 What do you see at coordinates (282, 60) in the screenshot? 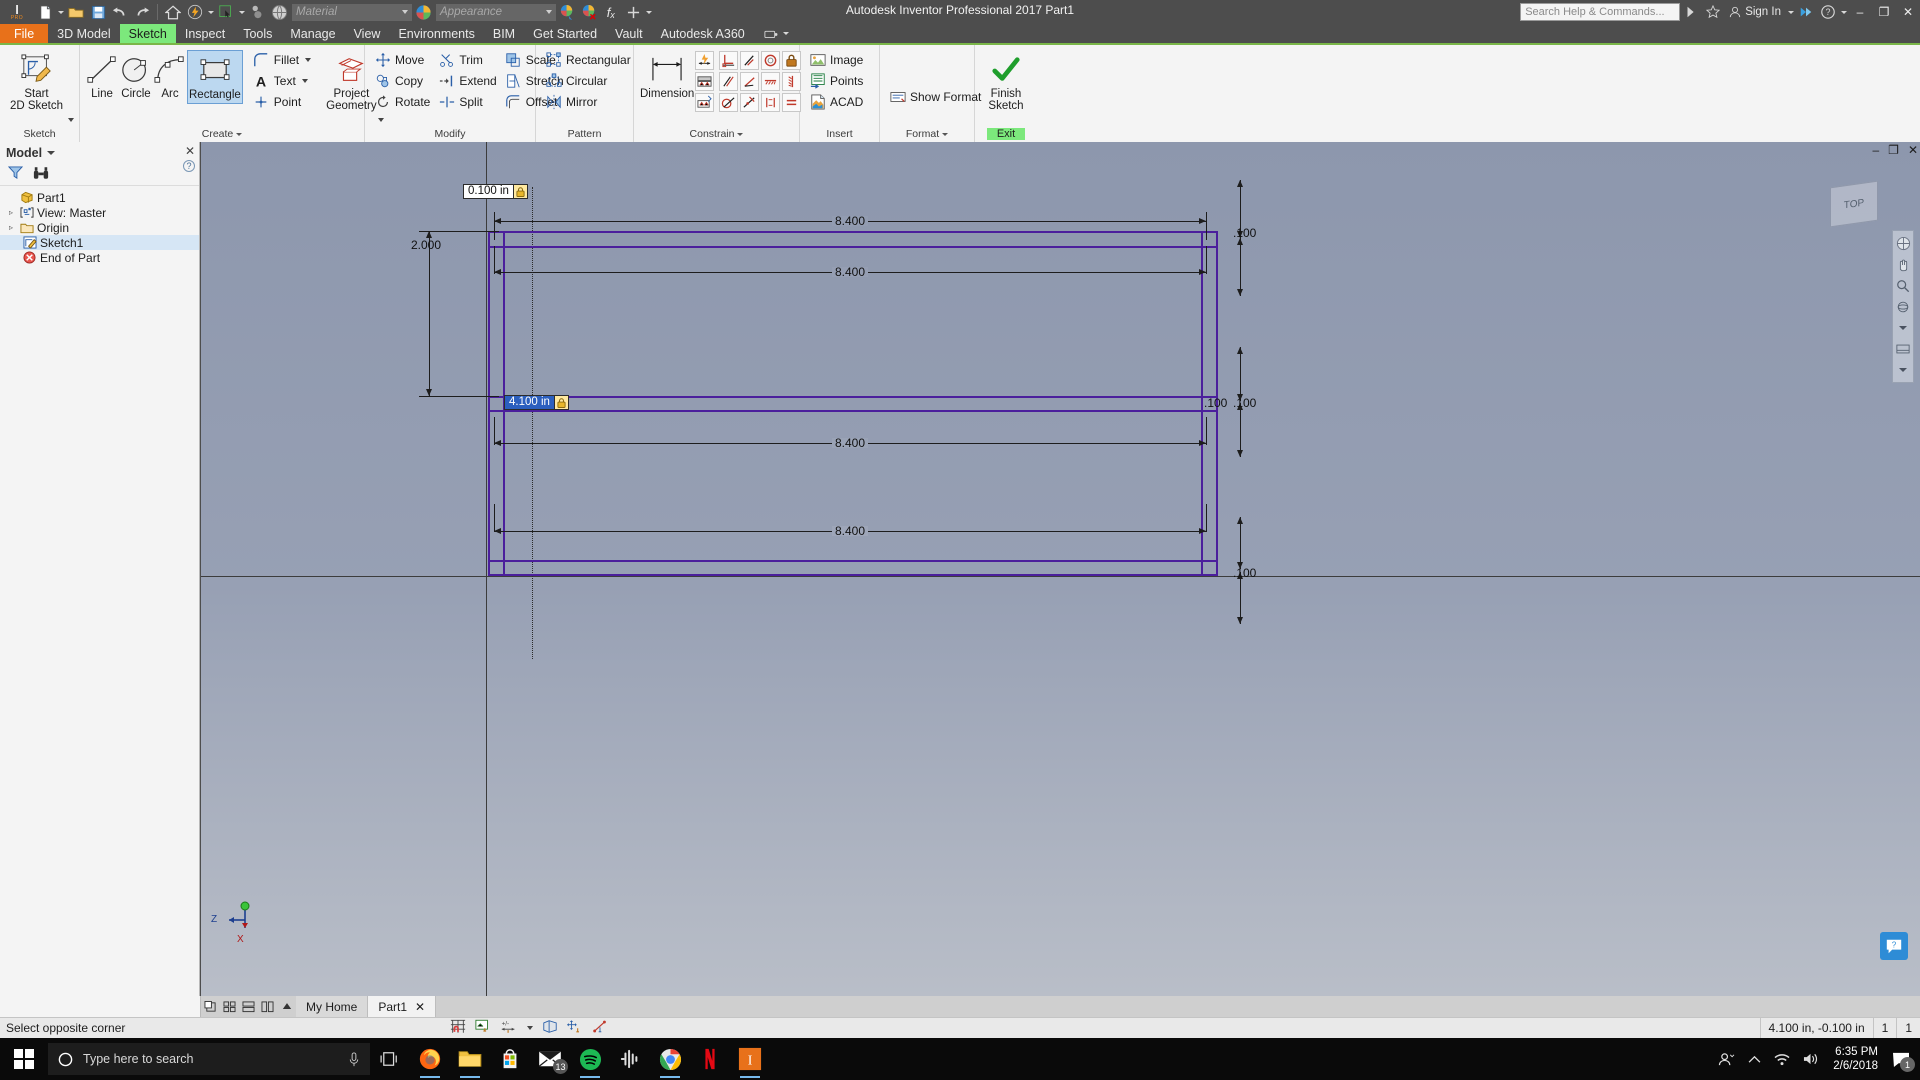
I see `fillet-button: Fillet` at bounding box center [282, 60].